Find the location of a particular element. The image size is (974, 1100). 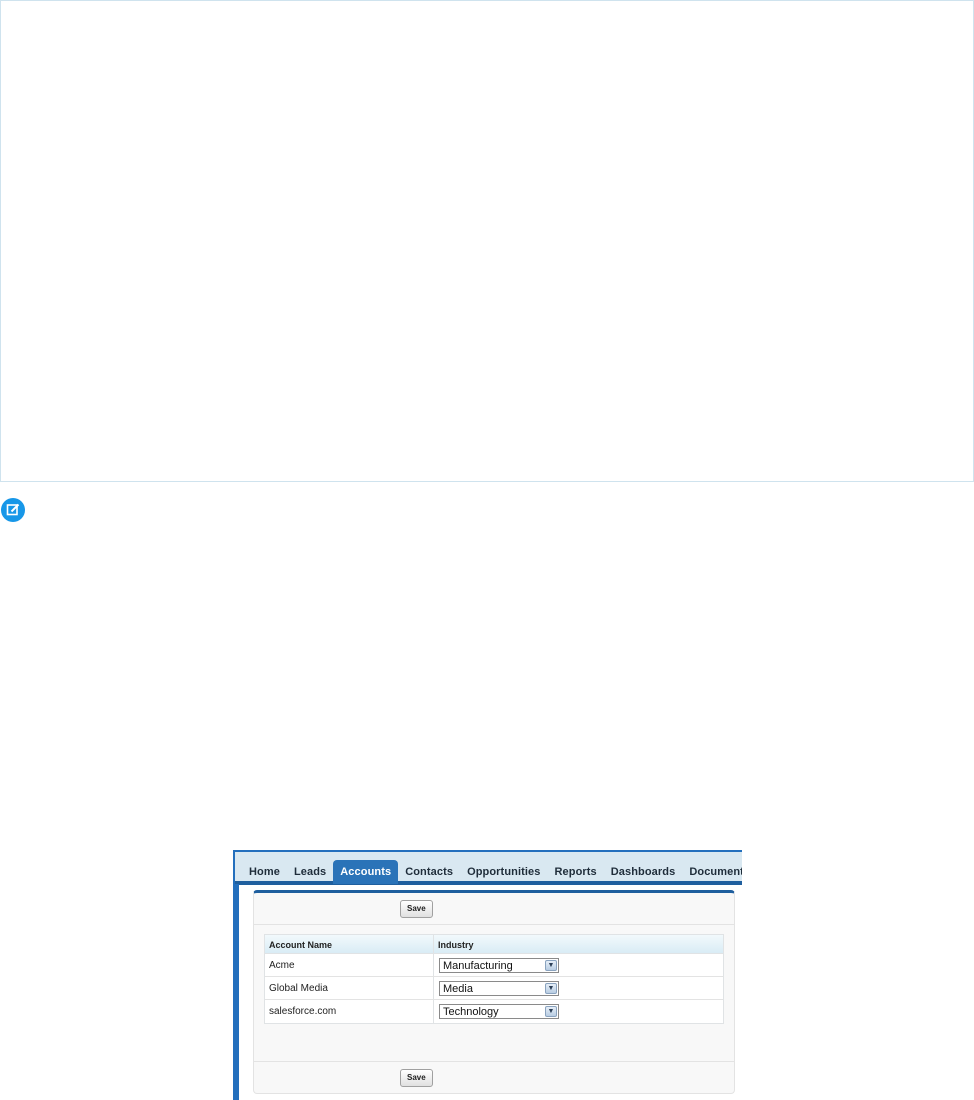

column-header-industry: Industry is located at coordinates (456, 945).